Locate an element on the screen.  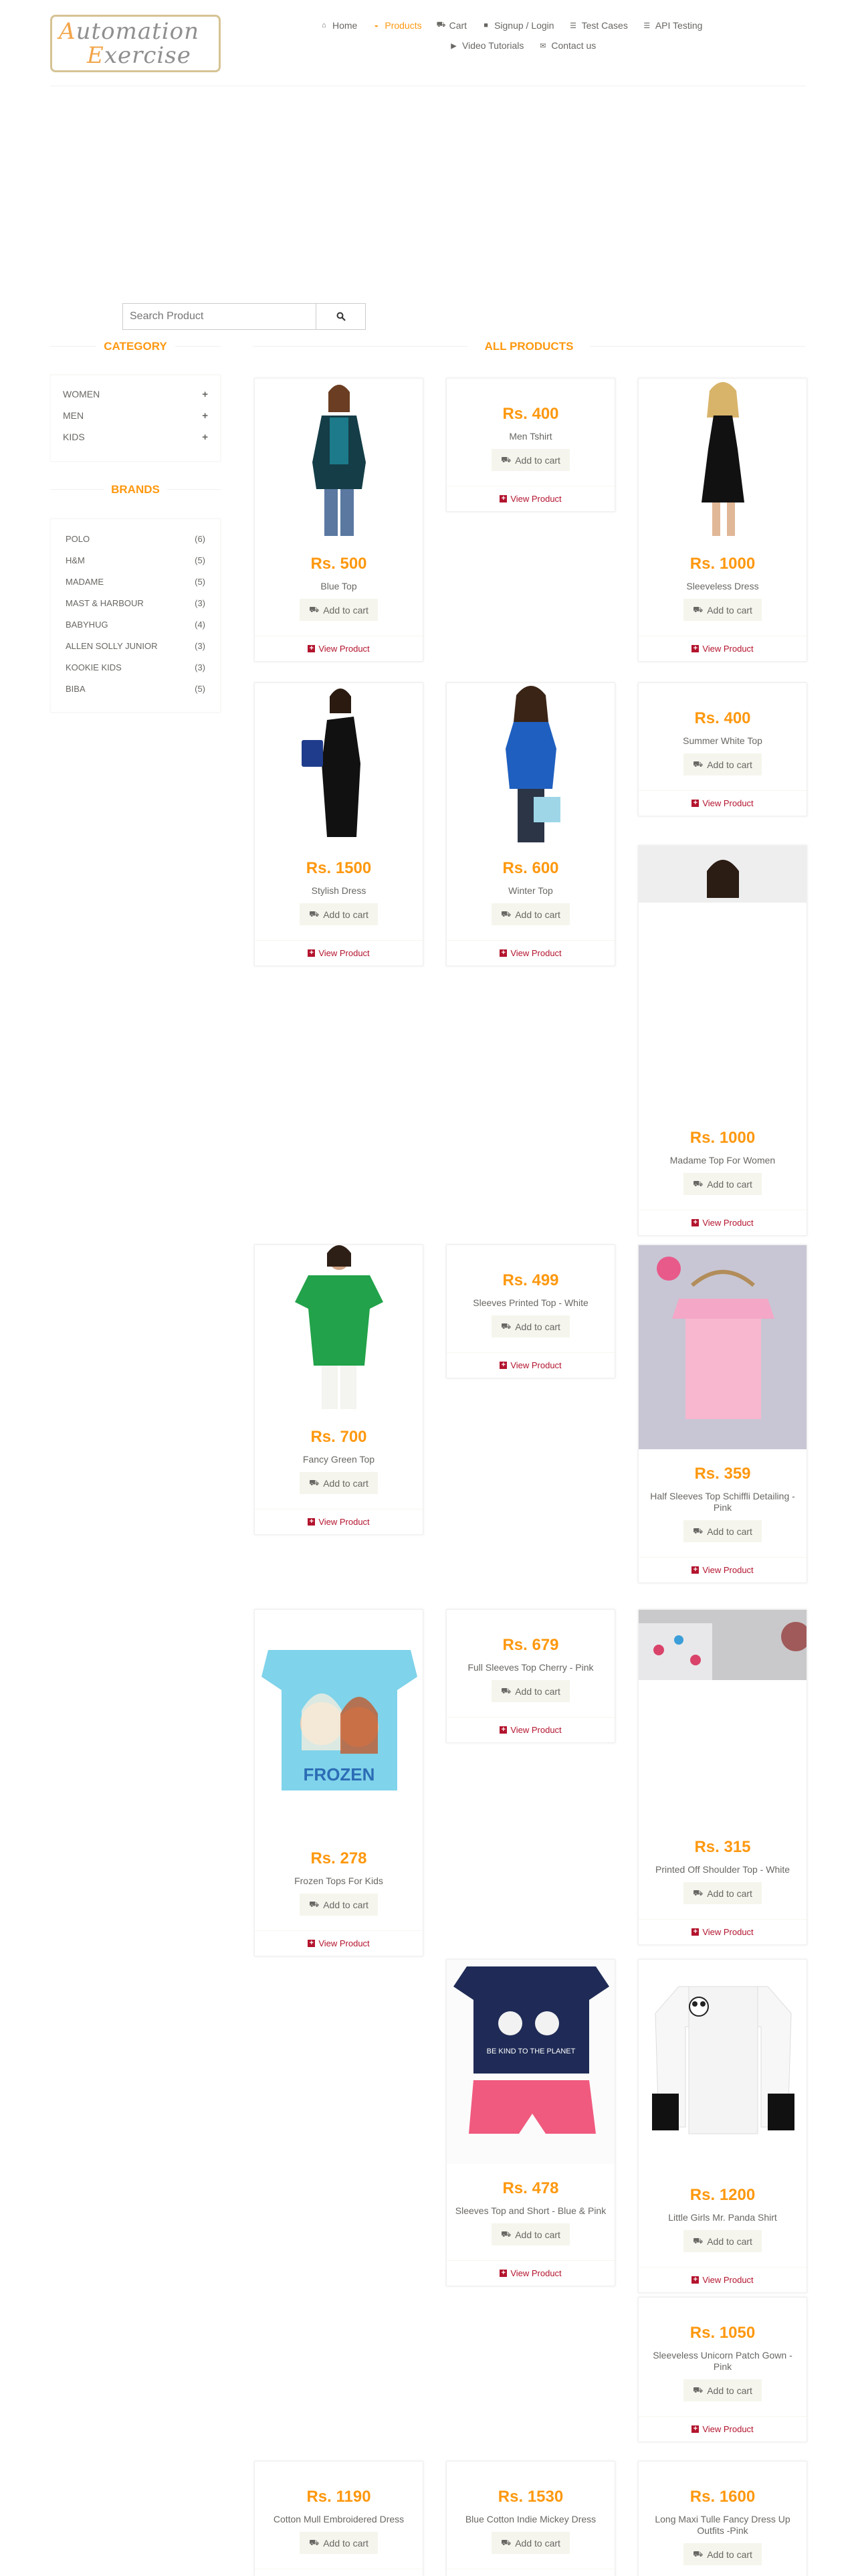
brand-item-kookie-kids: Kookie Kids (3) is located at coordinates (135, 673).